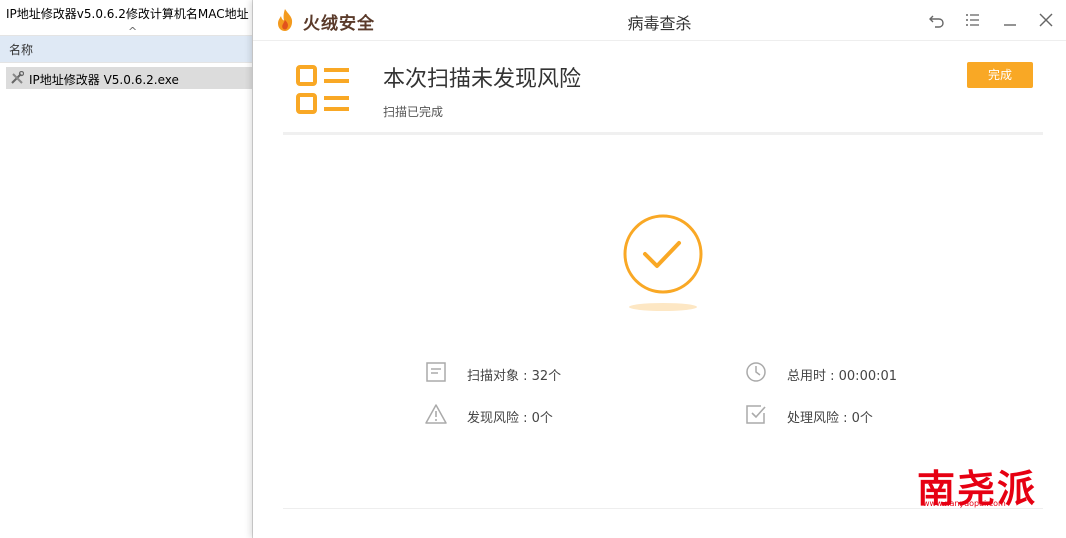 This screenshot has height=538, width=1066. What do you see at coordinates (127, 14) in the screenshot?
I see `explorer-folder-title: IP地址修改器v5.0.6.2修改计算机名MAC地址` at bounding box center [127, 14].